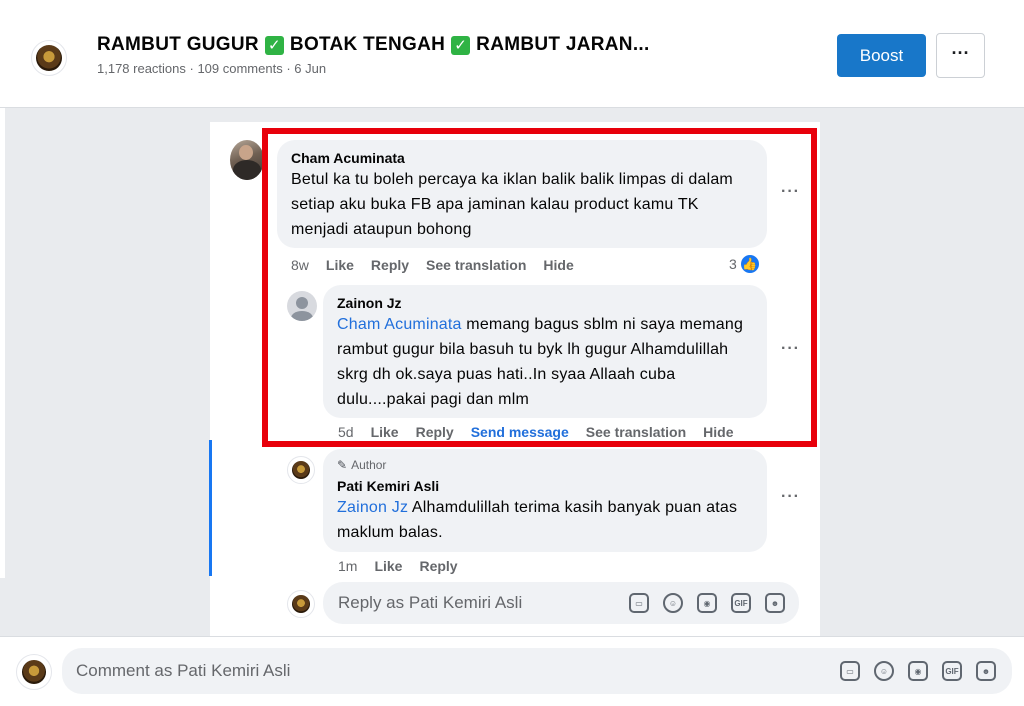 This screenshot has height=706, width=1024. Describe the element at coordinates (347, 566) in the screenshot. I see `comment-time: 1m` at that location.